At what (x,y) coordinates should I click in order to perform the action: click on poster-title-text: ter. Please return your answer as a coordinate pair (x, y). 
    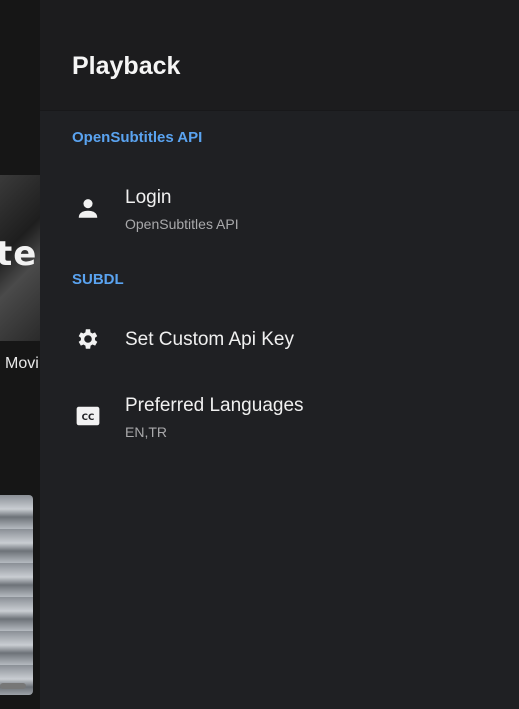
    Looking at the image, I should click on (20, 254).